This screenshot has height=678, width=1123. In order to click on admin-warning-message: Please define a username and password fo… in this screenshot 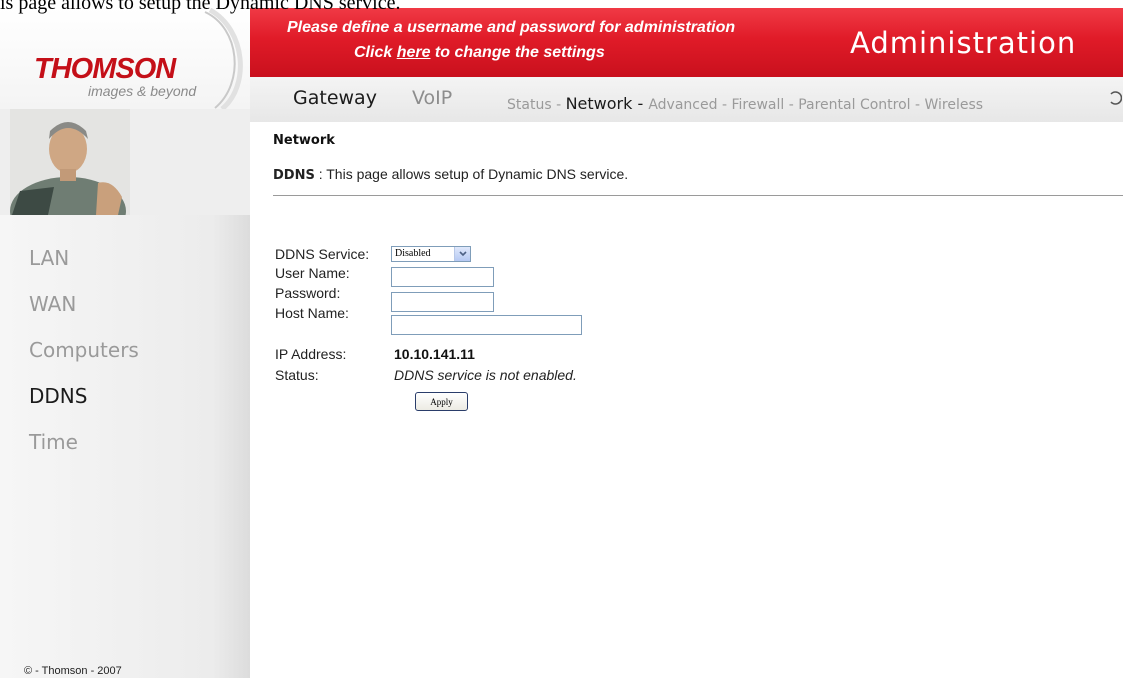, I will do `click(511, 27)`.